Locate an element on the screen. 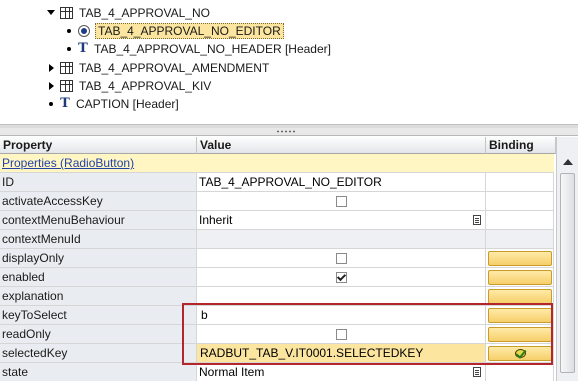 This screenshot has height=381, width=578. property-name: activateAccessKey is located at coordinates (98, 201).